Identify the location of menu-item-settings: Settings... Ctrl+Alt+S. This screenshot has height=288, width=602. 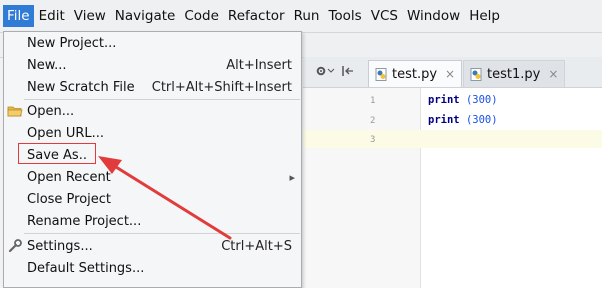
(152, 246).